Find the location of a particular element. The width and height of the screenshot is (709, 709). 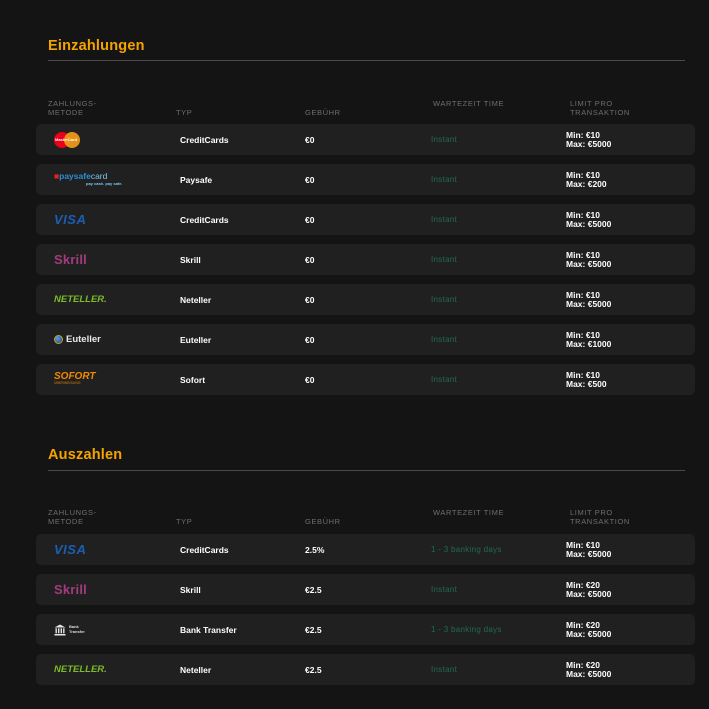

withdrawals-divider is located at coordinates (366, 470).